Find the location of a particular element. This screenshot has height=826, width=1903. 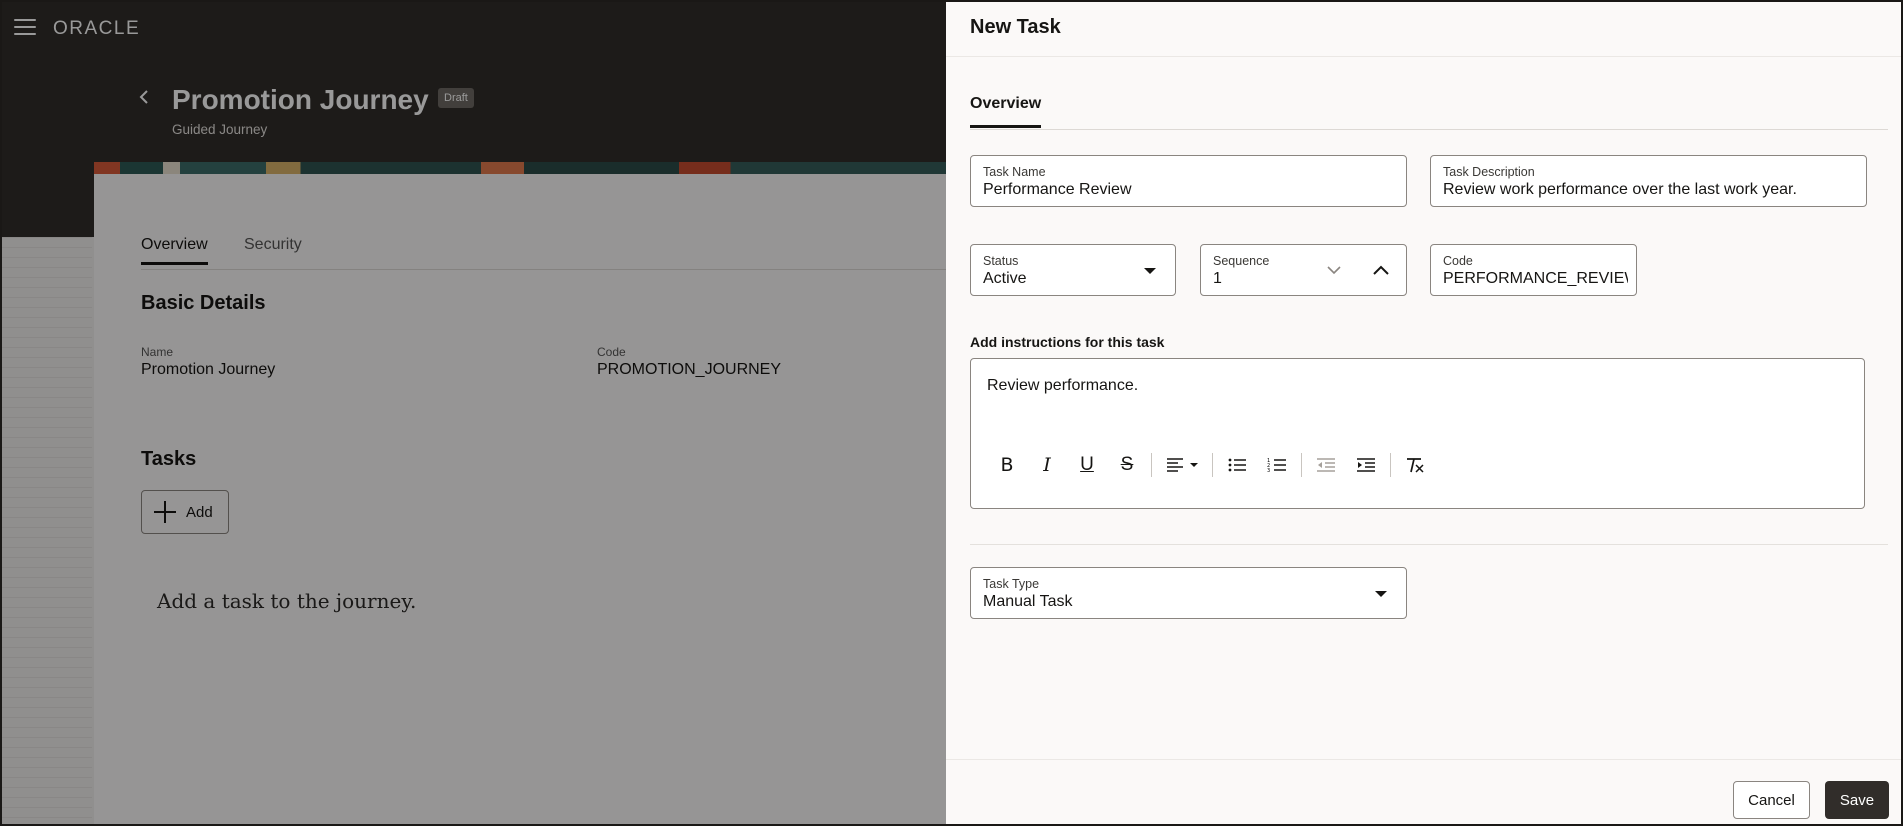

status-select: Status Active is located at coordinates (1073, 270).